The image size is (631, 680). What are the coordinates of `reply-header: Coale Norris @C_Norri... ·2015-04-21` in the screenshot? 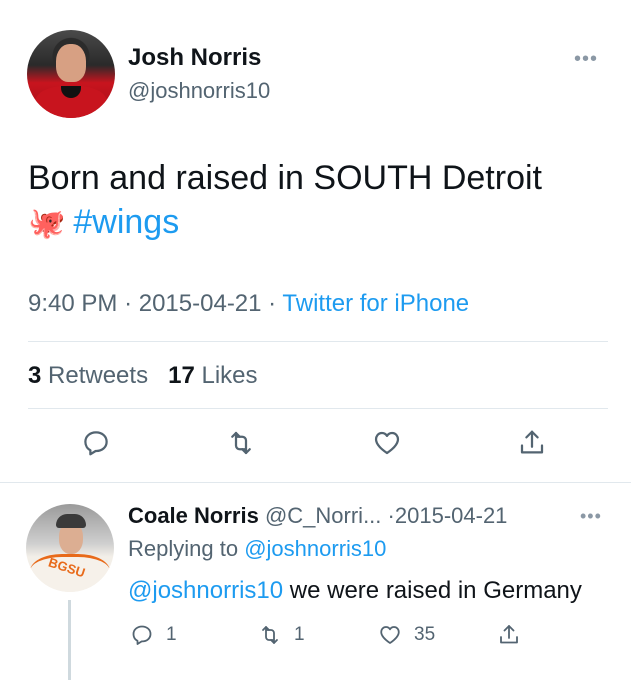 It's located at (317, 516).